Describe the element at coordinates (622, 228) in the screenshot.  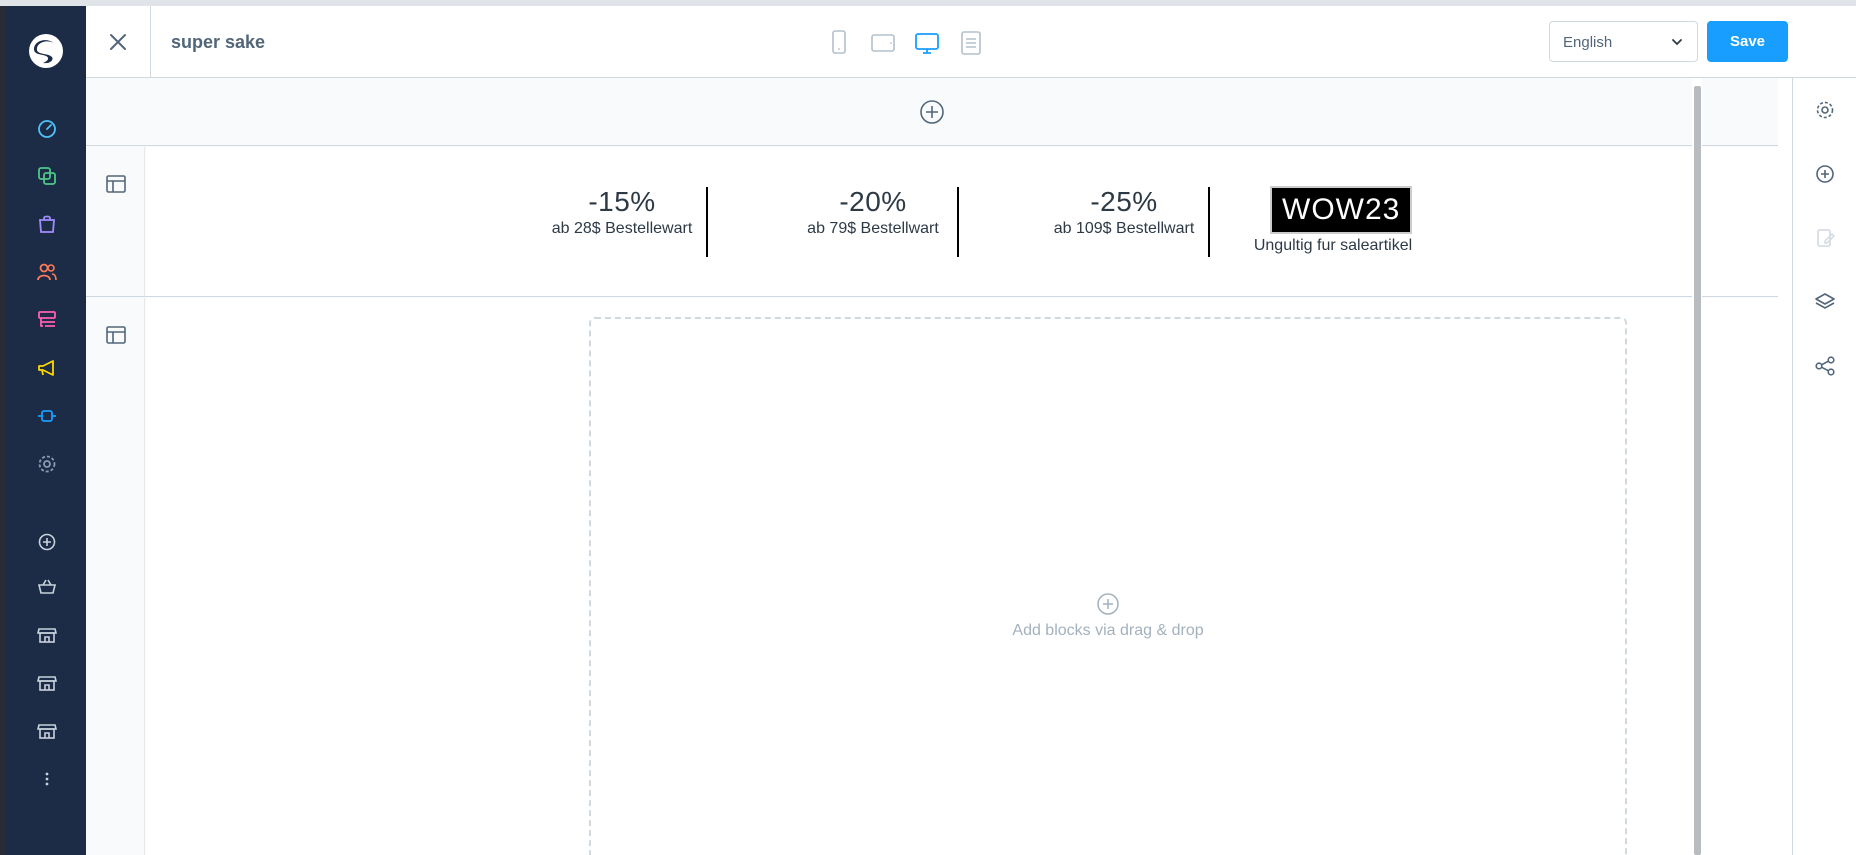
I see `promo-condition: ab 28$ Bestellewart` at that location.